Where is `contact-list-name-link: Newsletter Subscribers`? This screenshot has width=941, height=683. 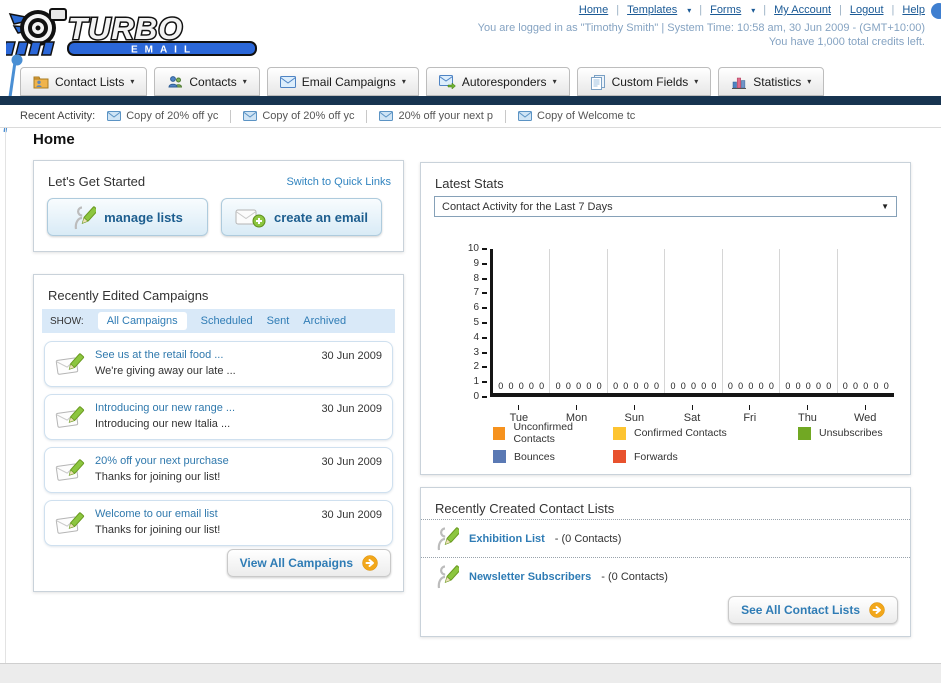
contact-list-name-link: Newsletter Subscribers is located at coordinates (530, 577).